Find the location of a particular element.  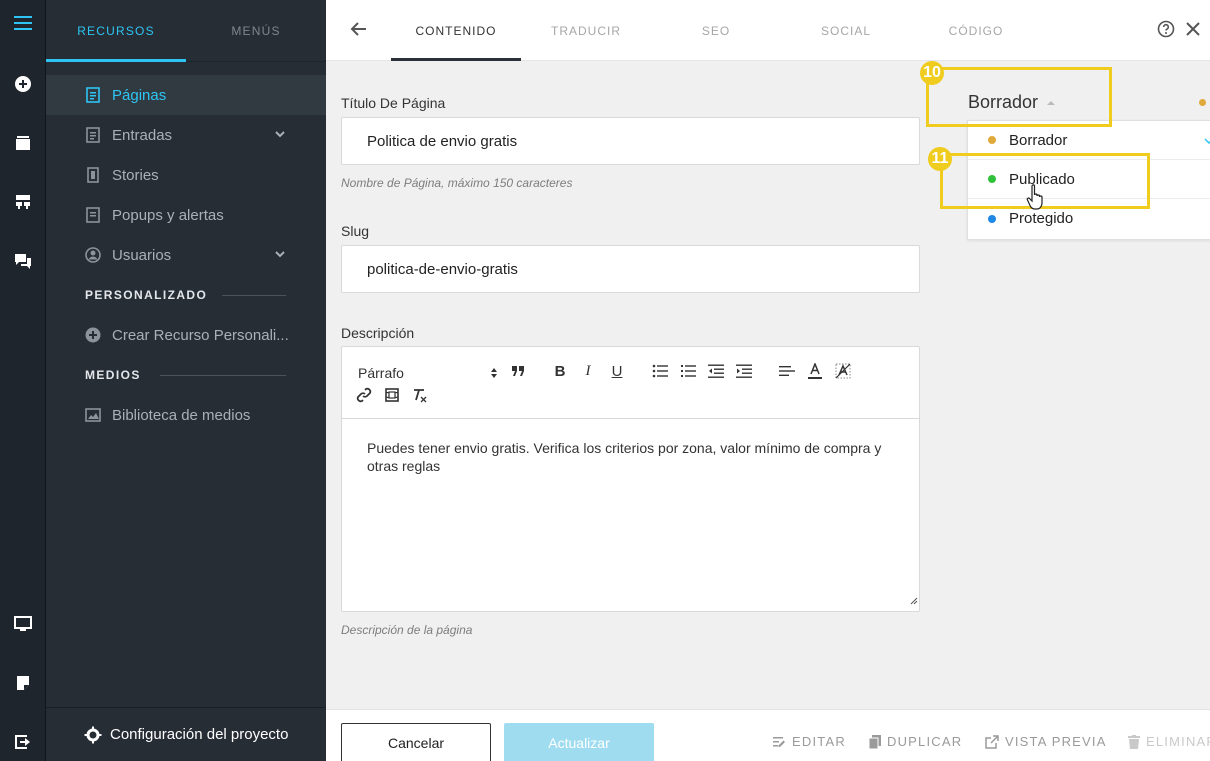

project-settings-button: Configuración del proyecto is located at coordinates (186, 734).